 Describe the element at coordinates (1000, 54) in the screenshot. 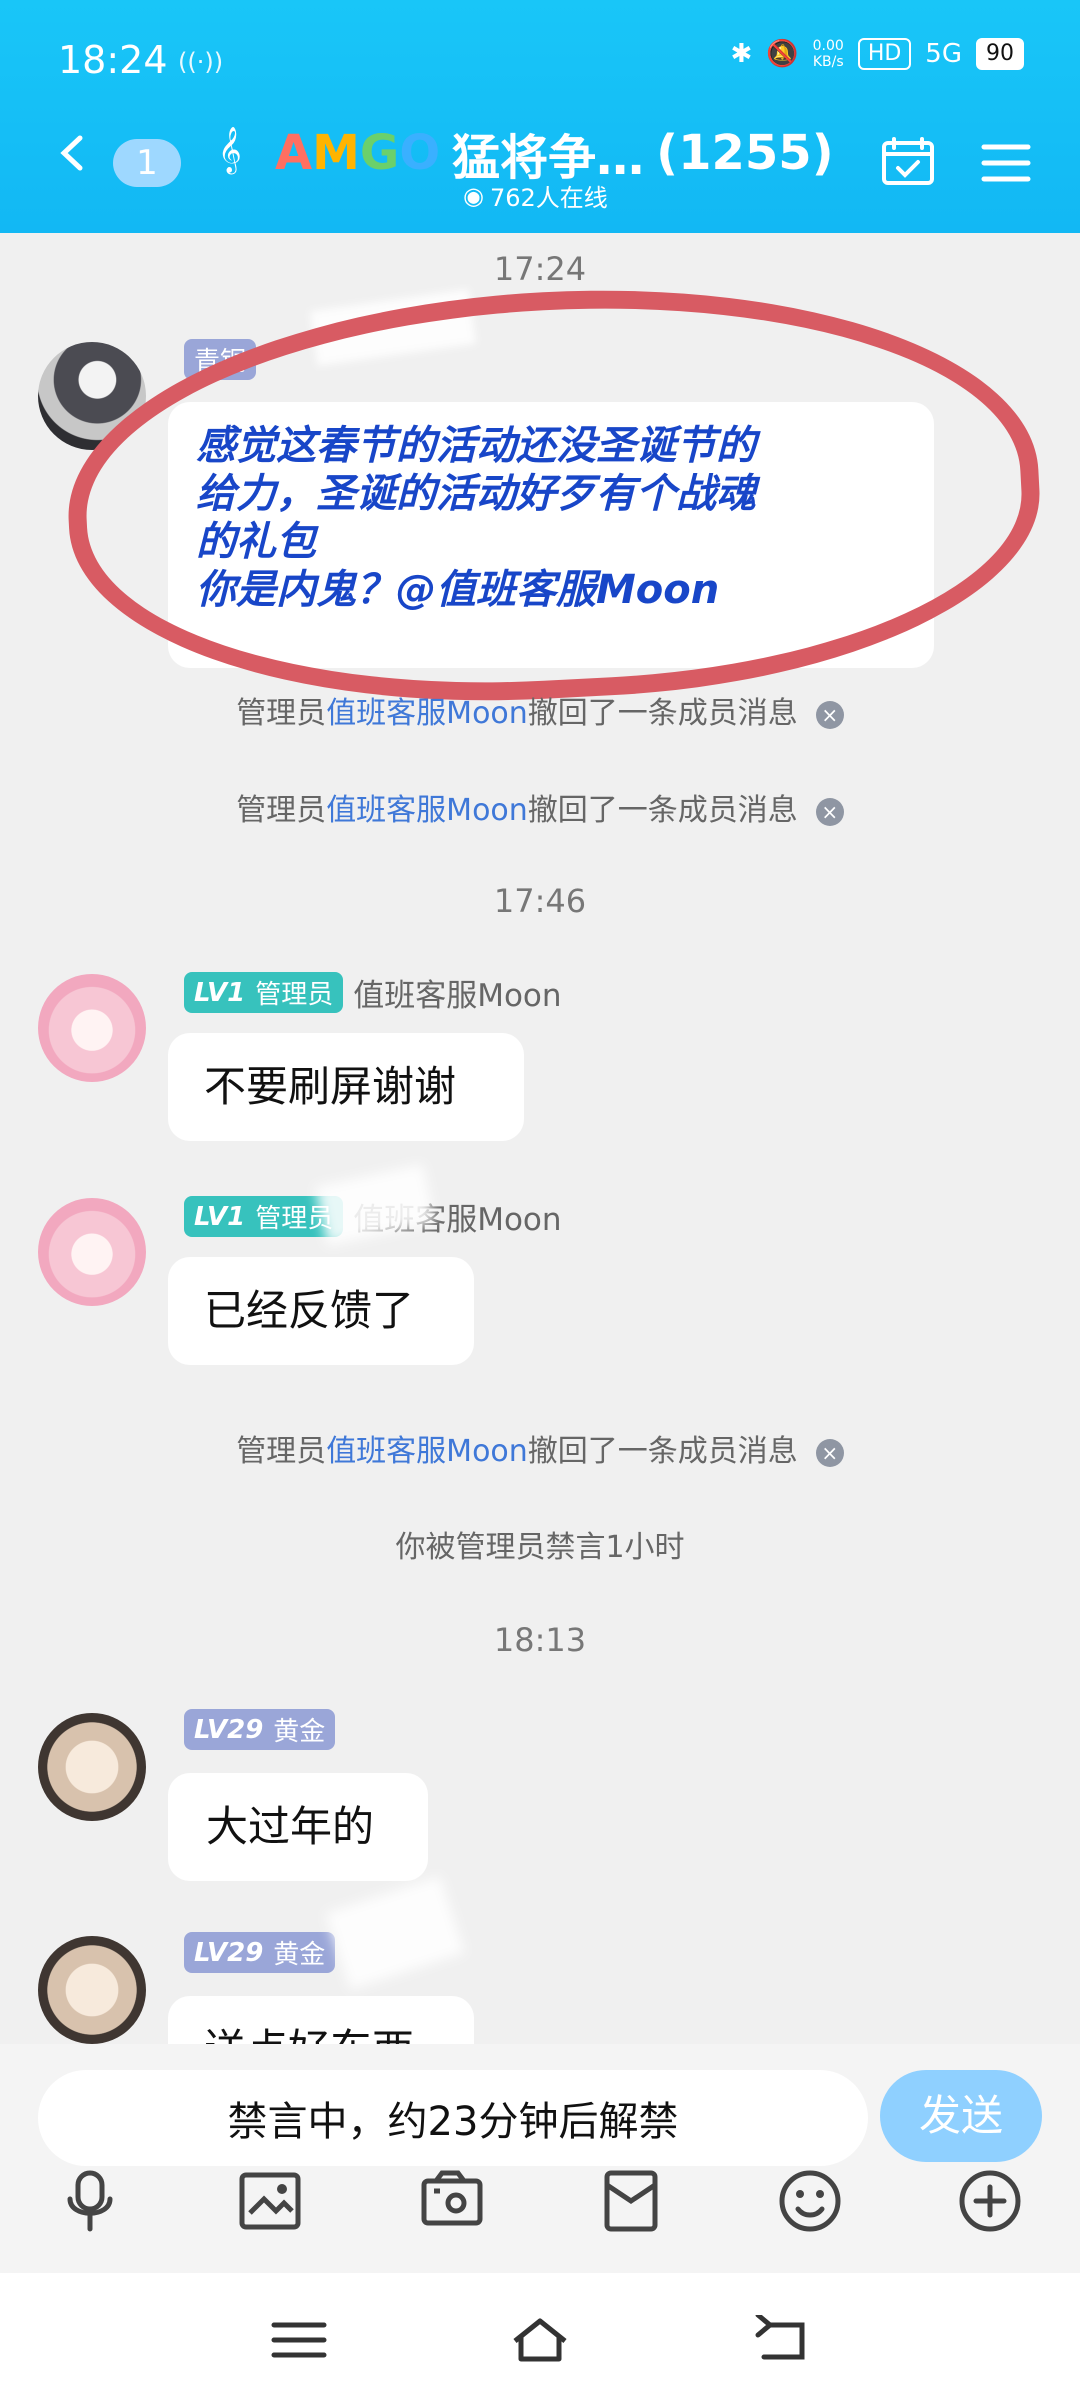

I see `battery-indicator: 90` at that location.